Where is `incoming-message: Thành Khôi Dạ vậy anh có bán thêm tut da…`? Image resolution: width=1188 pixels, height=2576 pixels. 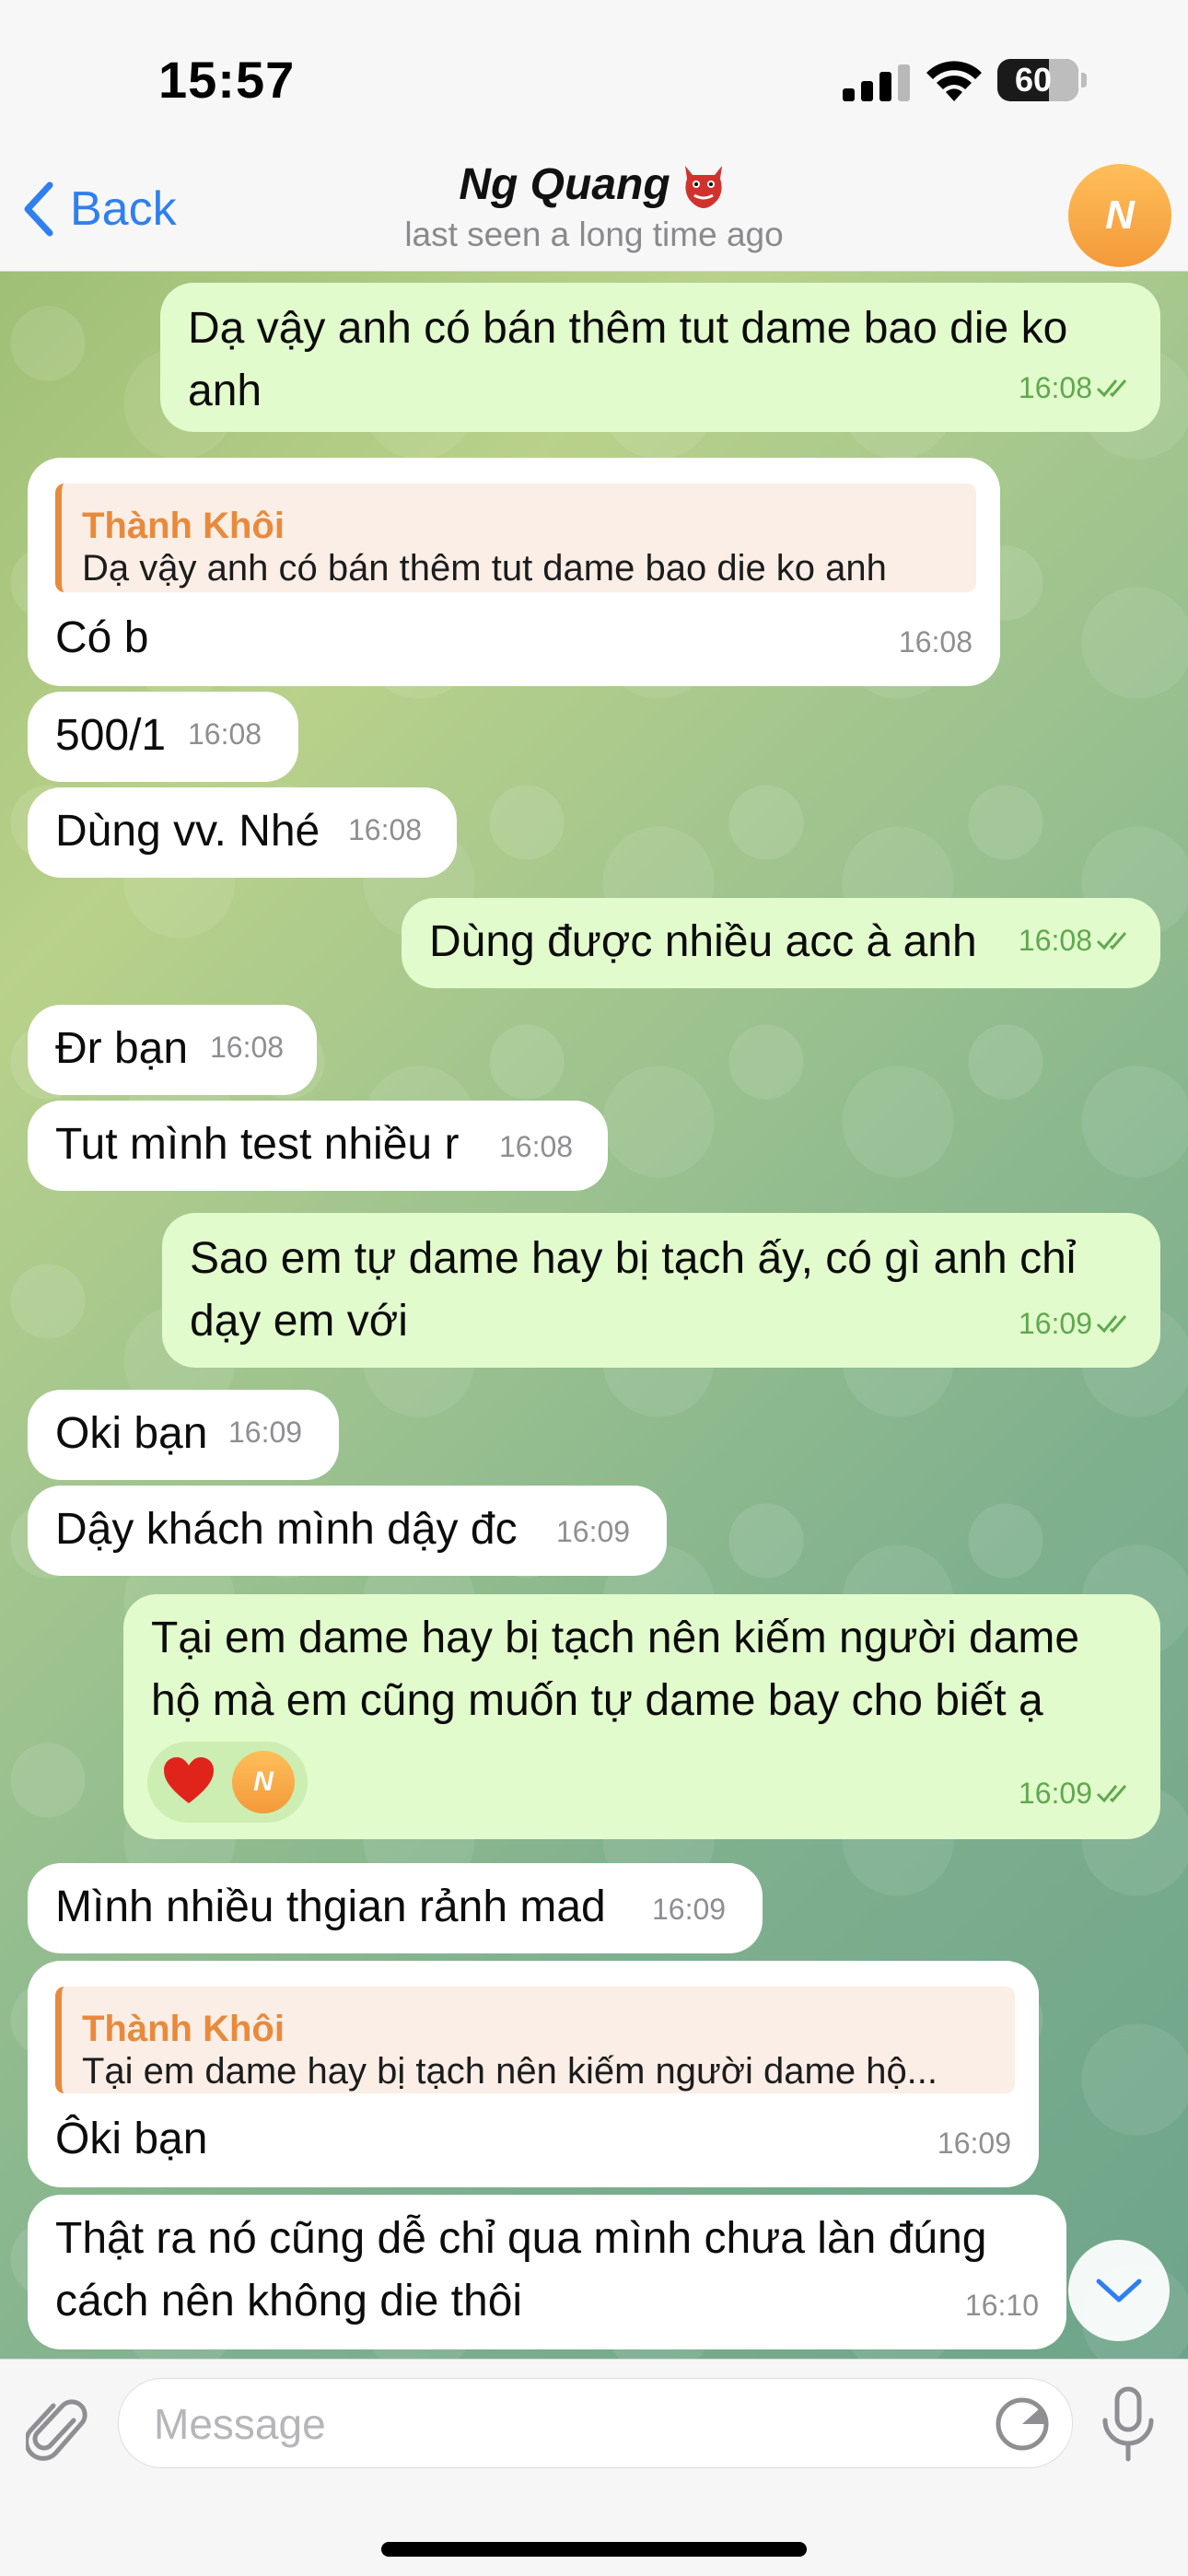 incoming-message: Thành Khôi Dạ vậy anh có bán thêm tut da… is located at coordinates (514, 572).